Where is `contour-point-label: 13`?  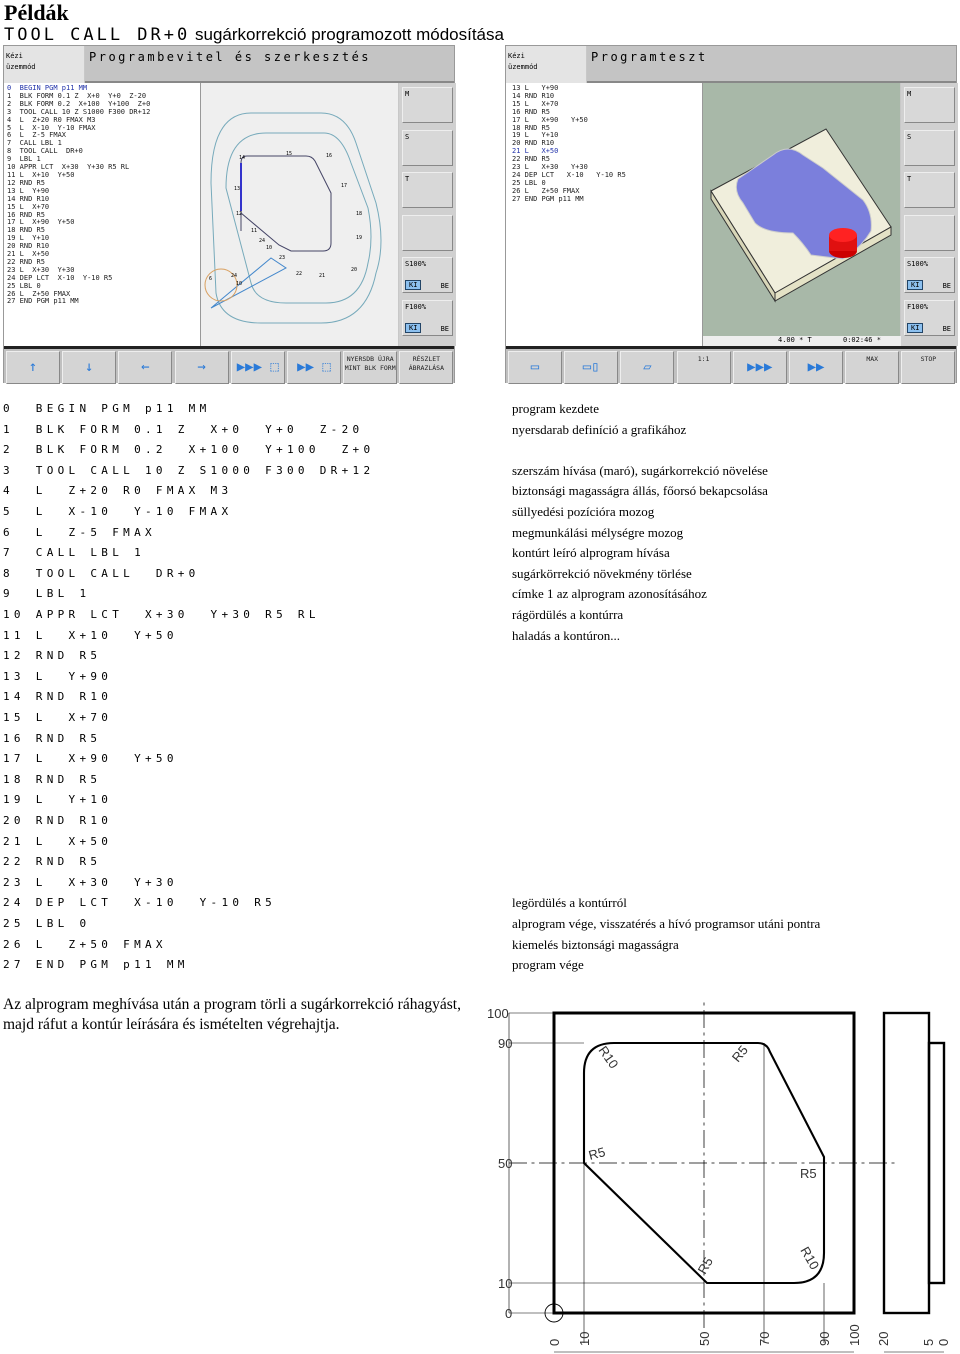
contour-point-label: 13 is located at coordinates (237, 189).